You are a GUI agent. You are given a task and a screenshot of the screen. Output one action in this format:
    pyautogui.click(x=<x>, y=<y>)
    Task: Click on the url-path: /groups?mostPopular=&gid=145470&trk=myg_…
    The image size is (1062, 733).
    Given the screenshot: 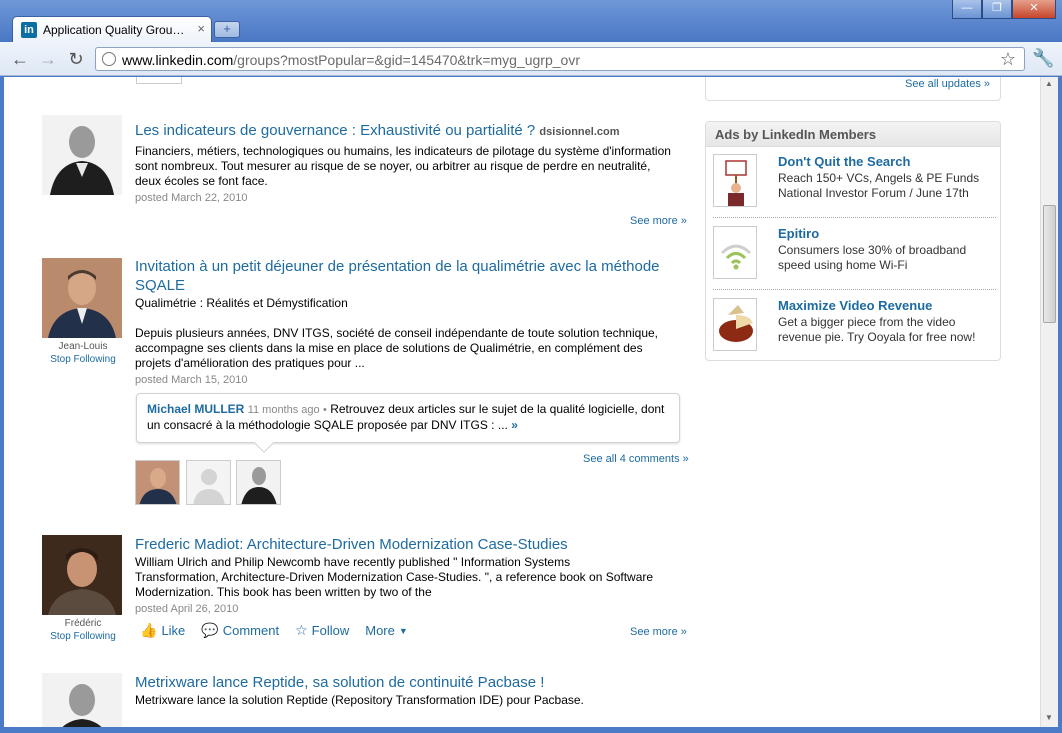 What is the action you would take?
    pyautogui.click(x=406, y=60)
    